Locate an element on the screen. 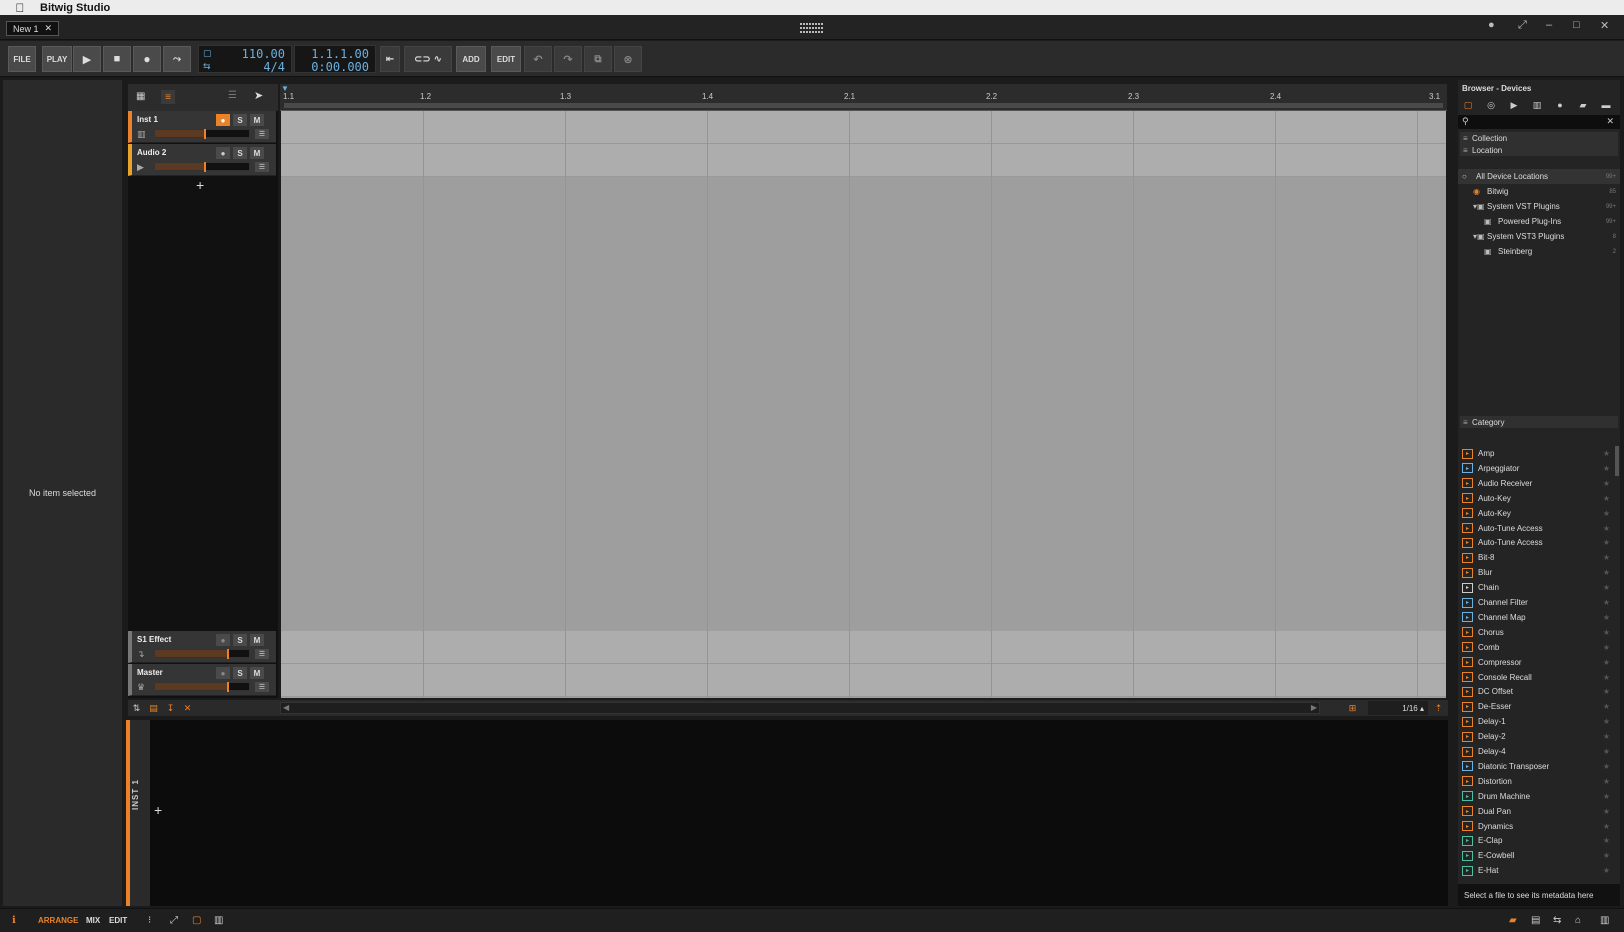 This screenshot has width=1624, height=932. category-item: ▸ Compressor ★ is located at coordinates (1536, 662).